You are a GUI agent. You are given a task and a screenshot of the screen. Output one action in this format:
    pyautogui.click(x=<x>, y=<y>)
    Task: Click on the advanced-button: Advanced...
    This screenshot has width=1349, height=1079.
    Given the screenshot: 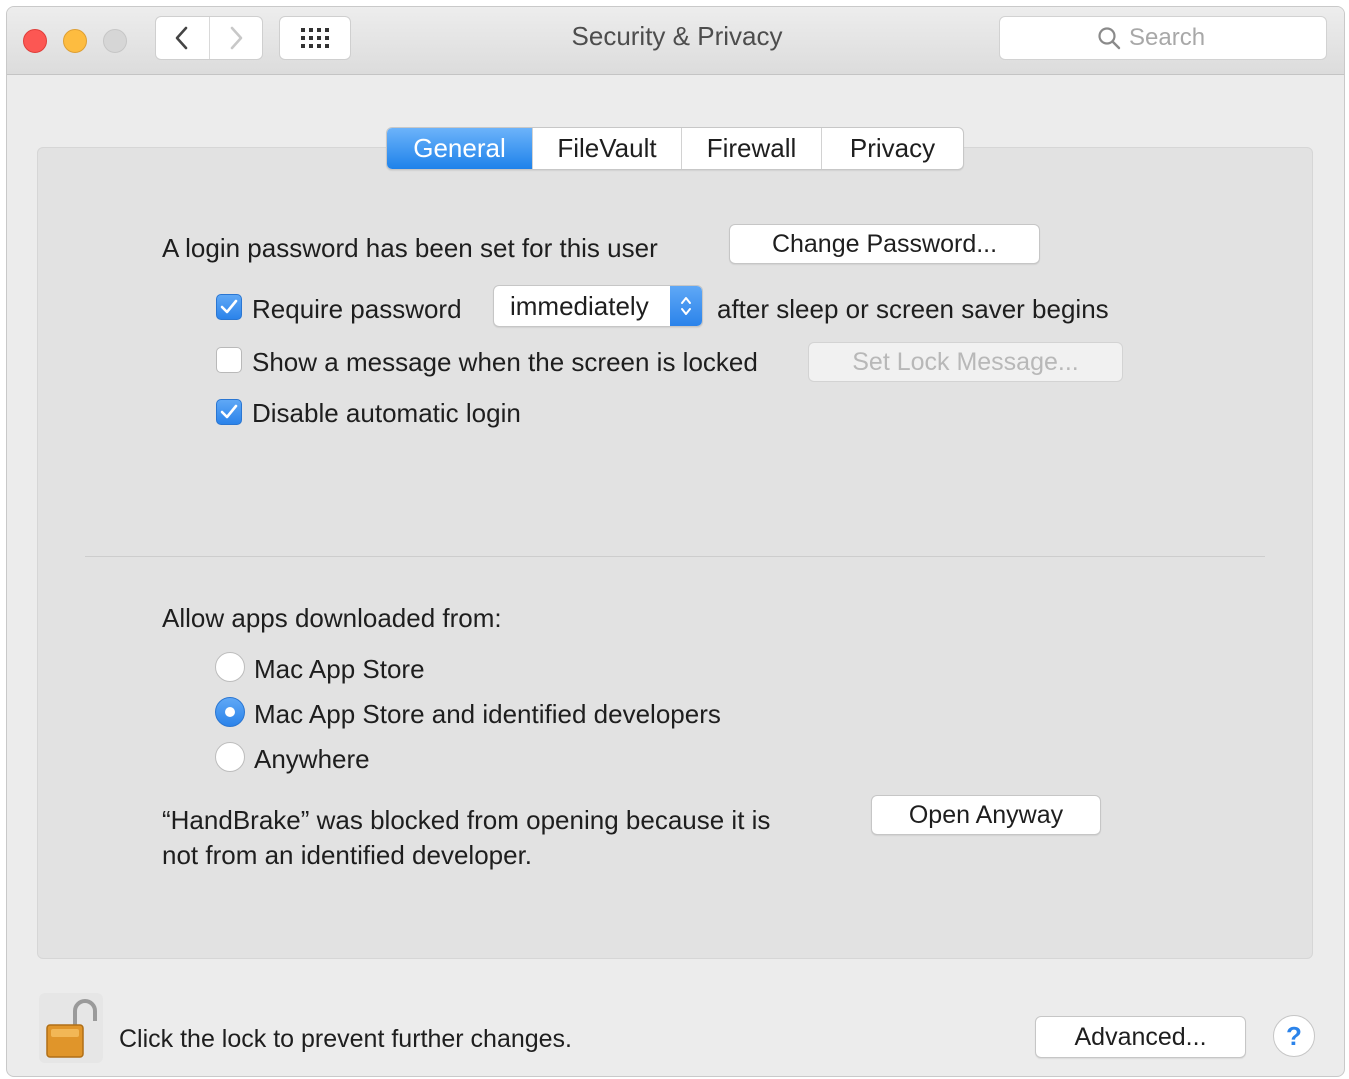 What is the action you would take?
    pyautogui.click(x=1140, y=1037)
    